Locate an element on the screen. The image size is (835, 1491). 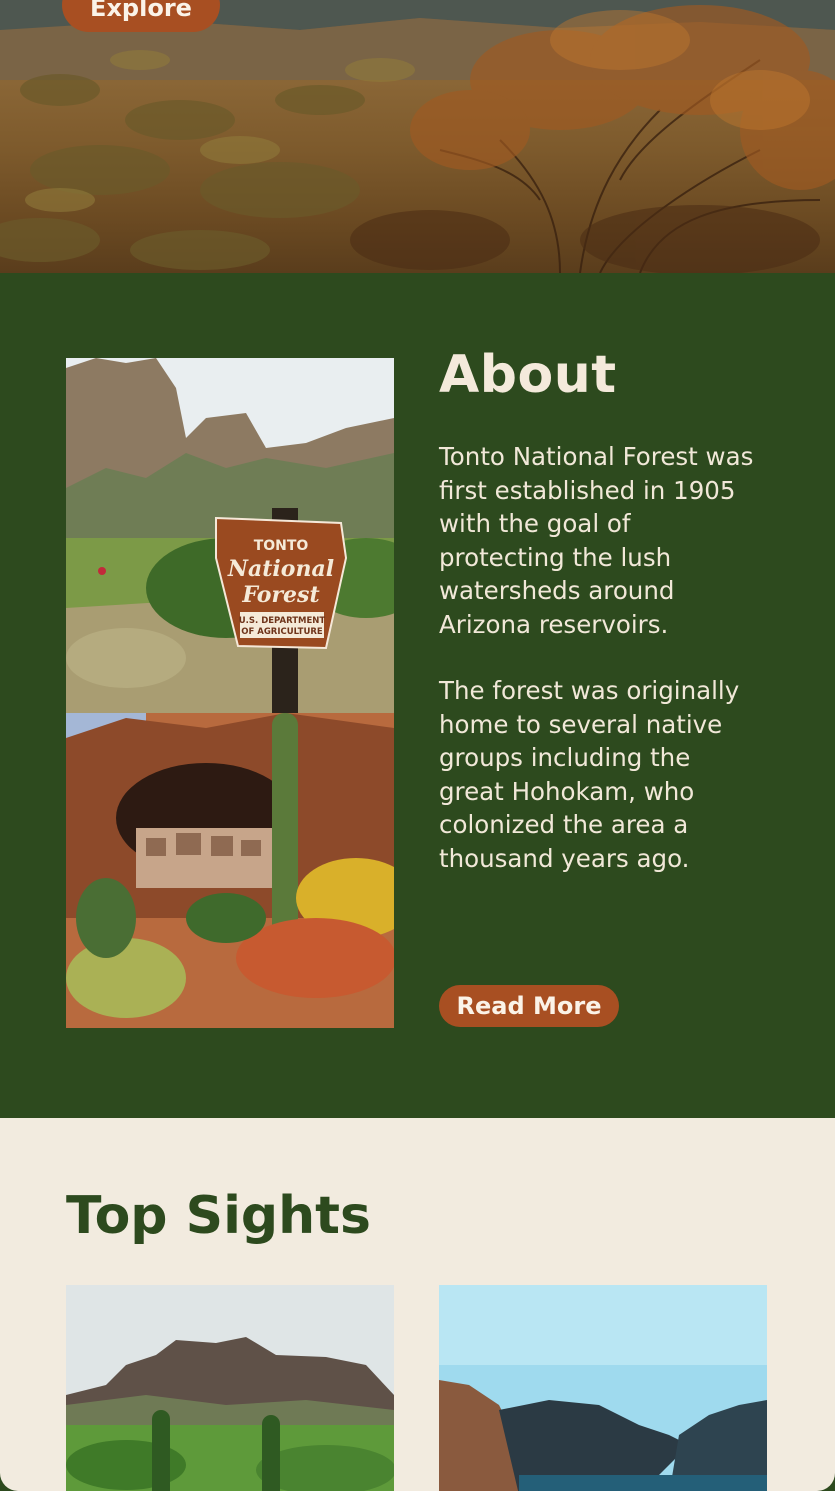
sign-text-forest: Forest is located at coordinates (280, 595).